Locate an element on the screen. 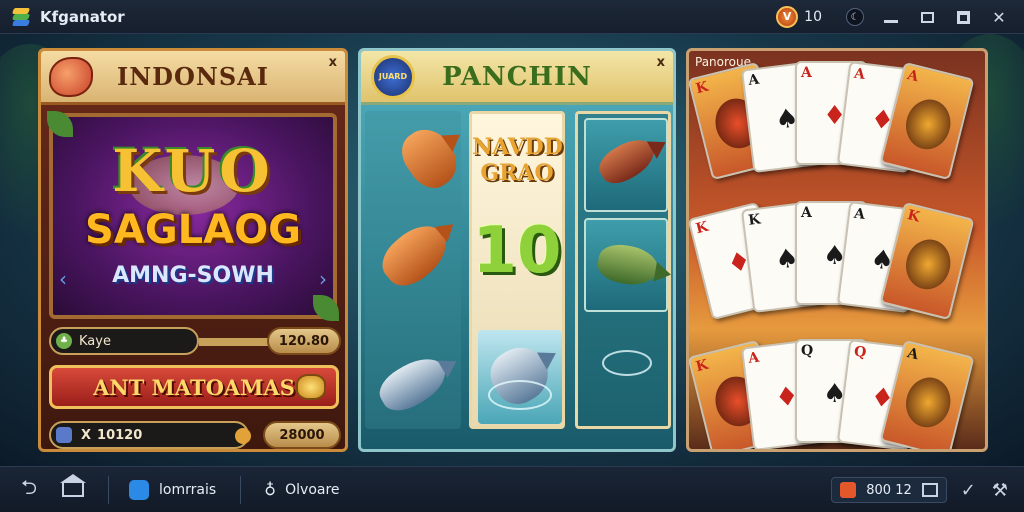 This screenshot has width=1024, height=512. panel-title: PANCHIN is located at coordinates (517, 76).